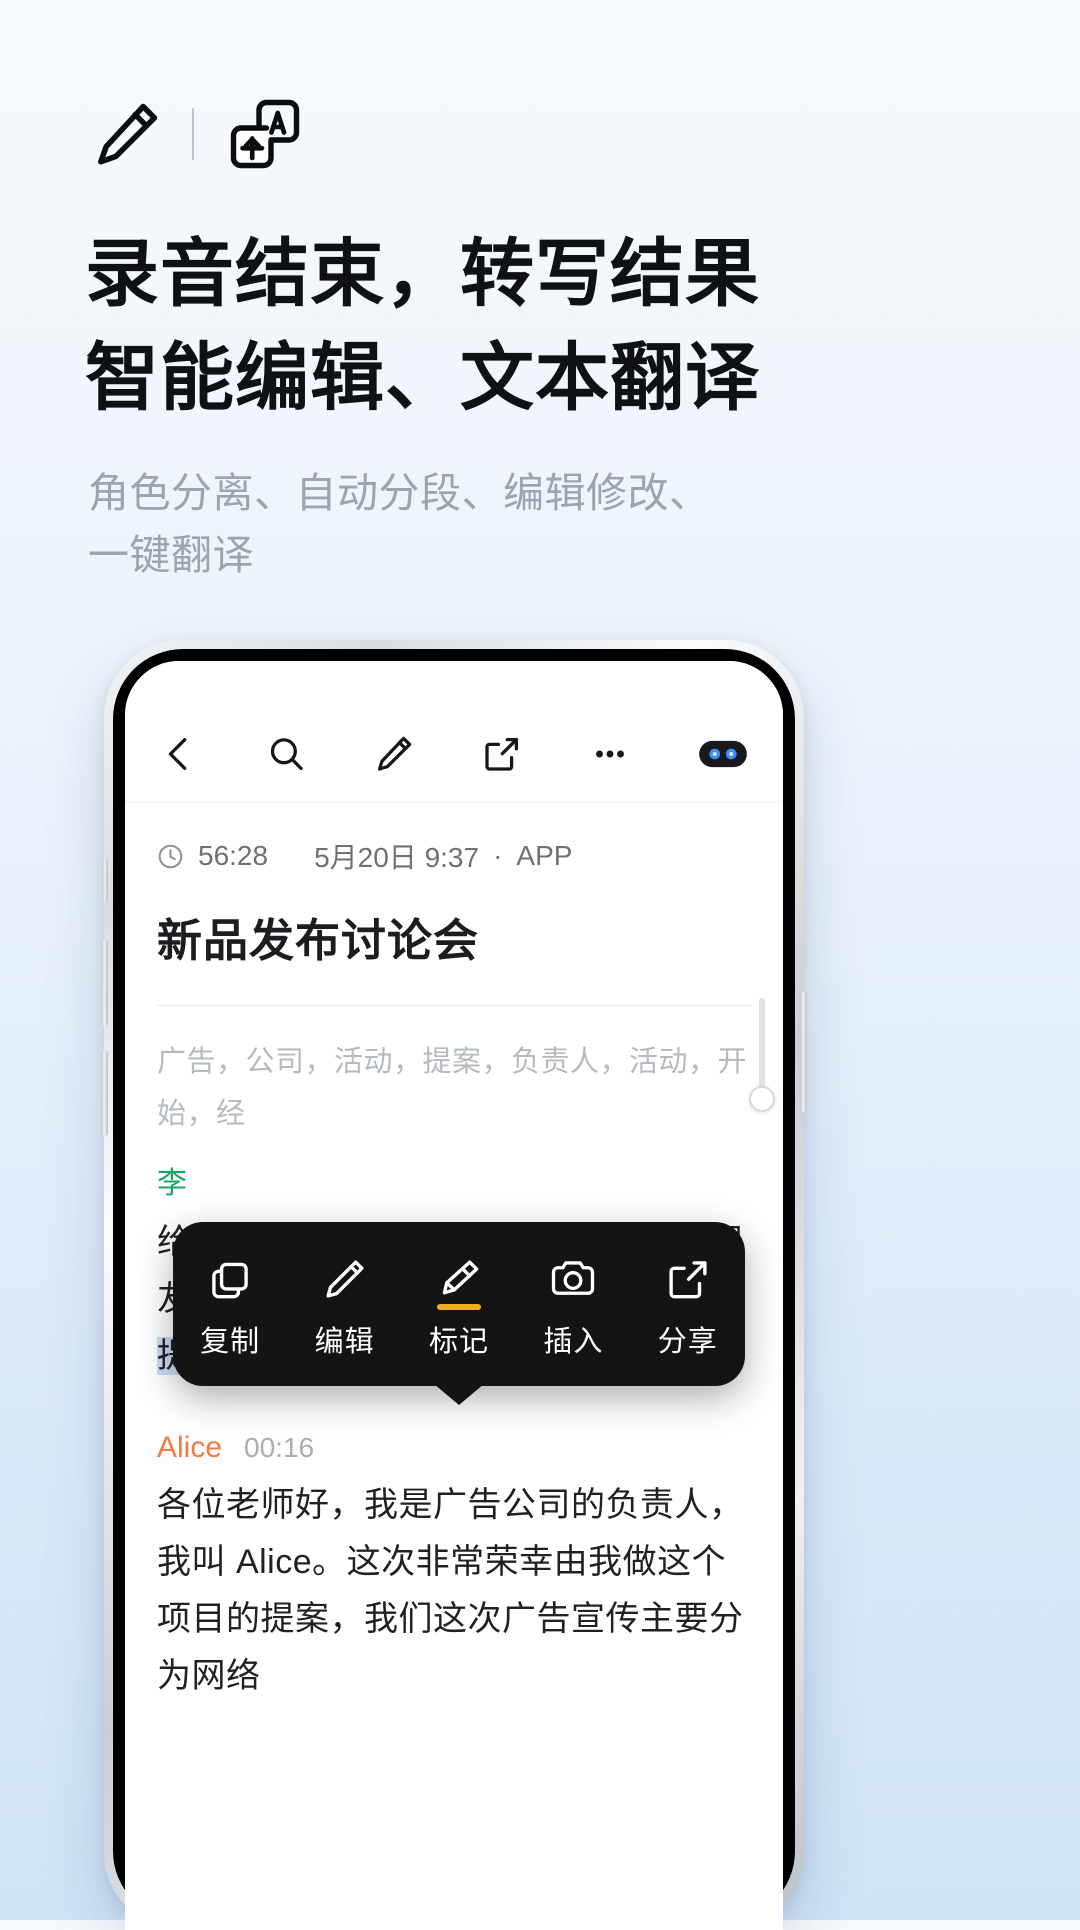 The width and height of the screenshot is (1080, 1930). Describe the element at coordinates (318, 940) in the screenshot. I see `note-title: 新品发布讨论会` at that location.